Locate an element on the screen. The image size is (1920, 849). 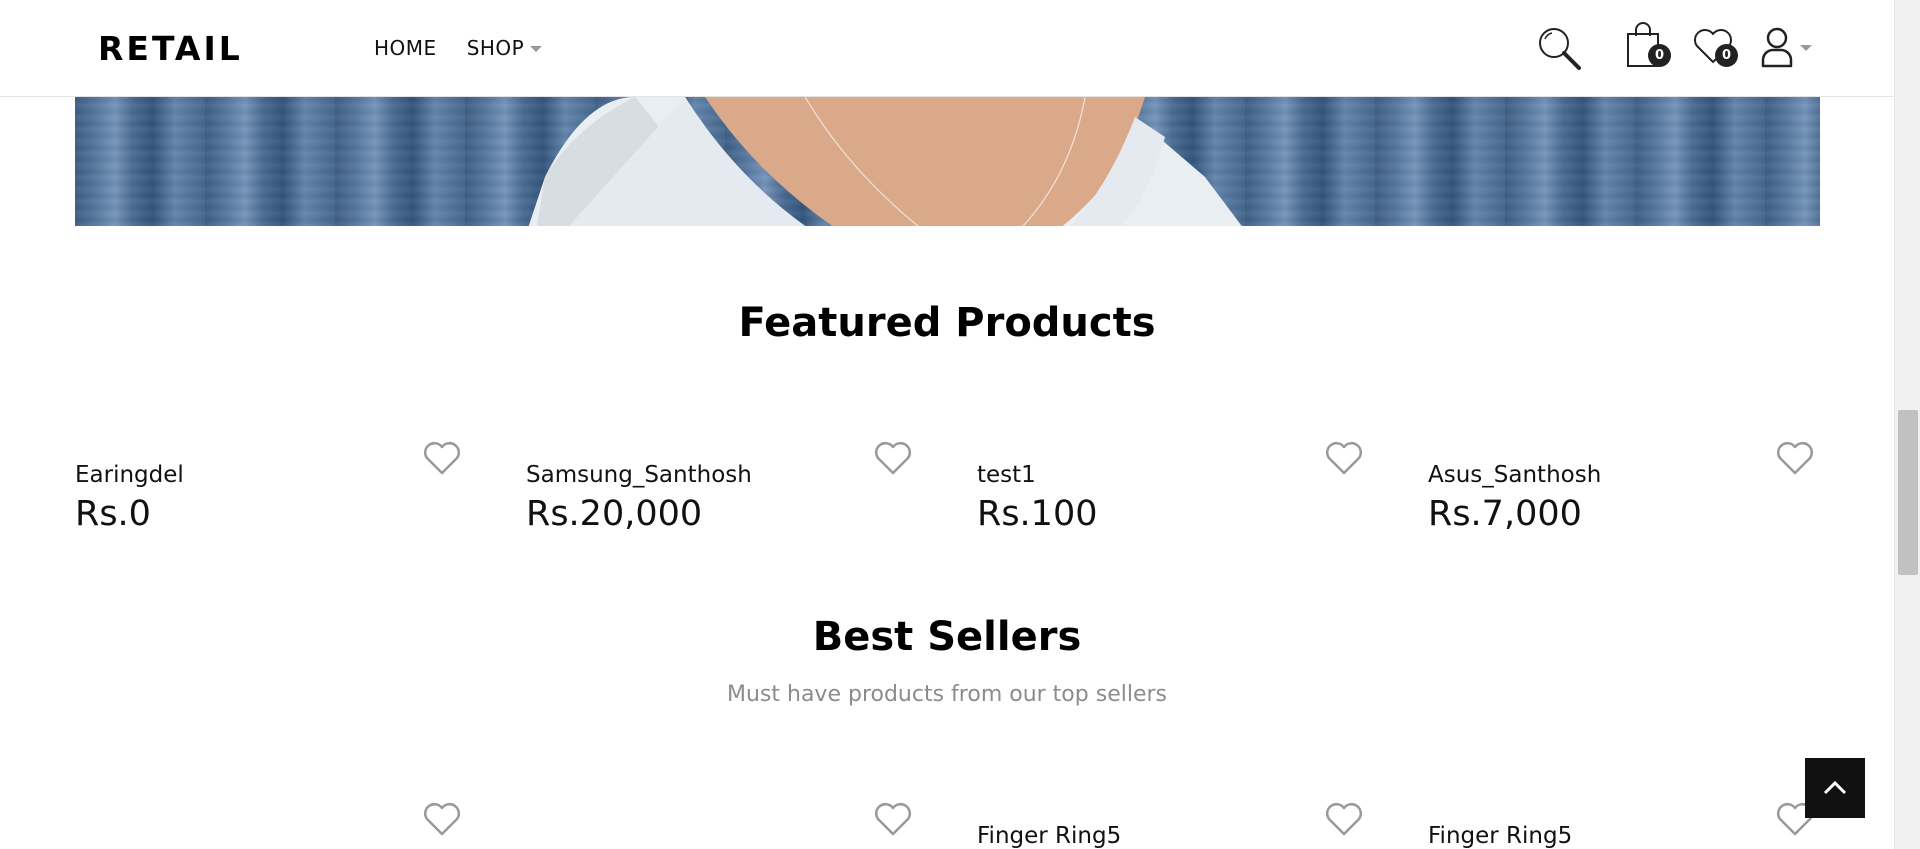
product-name: test1 is located at coordinates (1006, 475).